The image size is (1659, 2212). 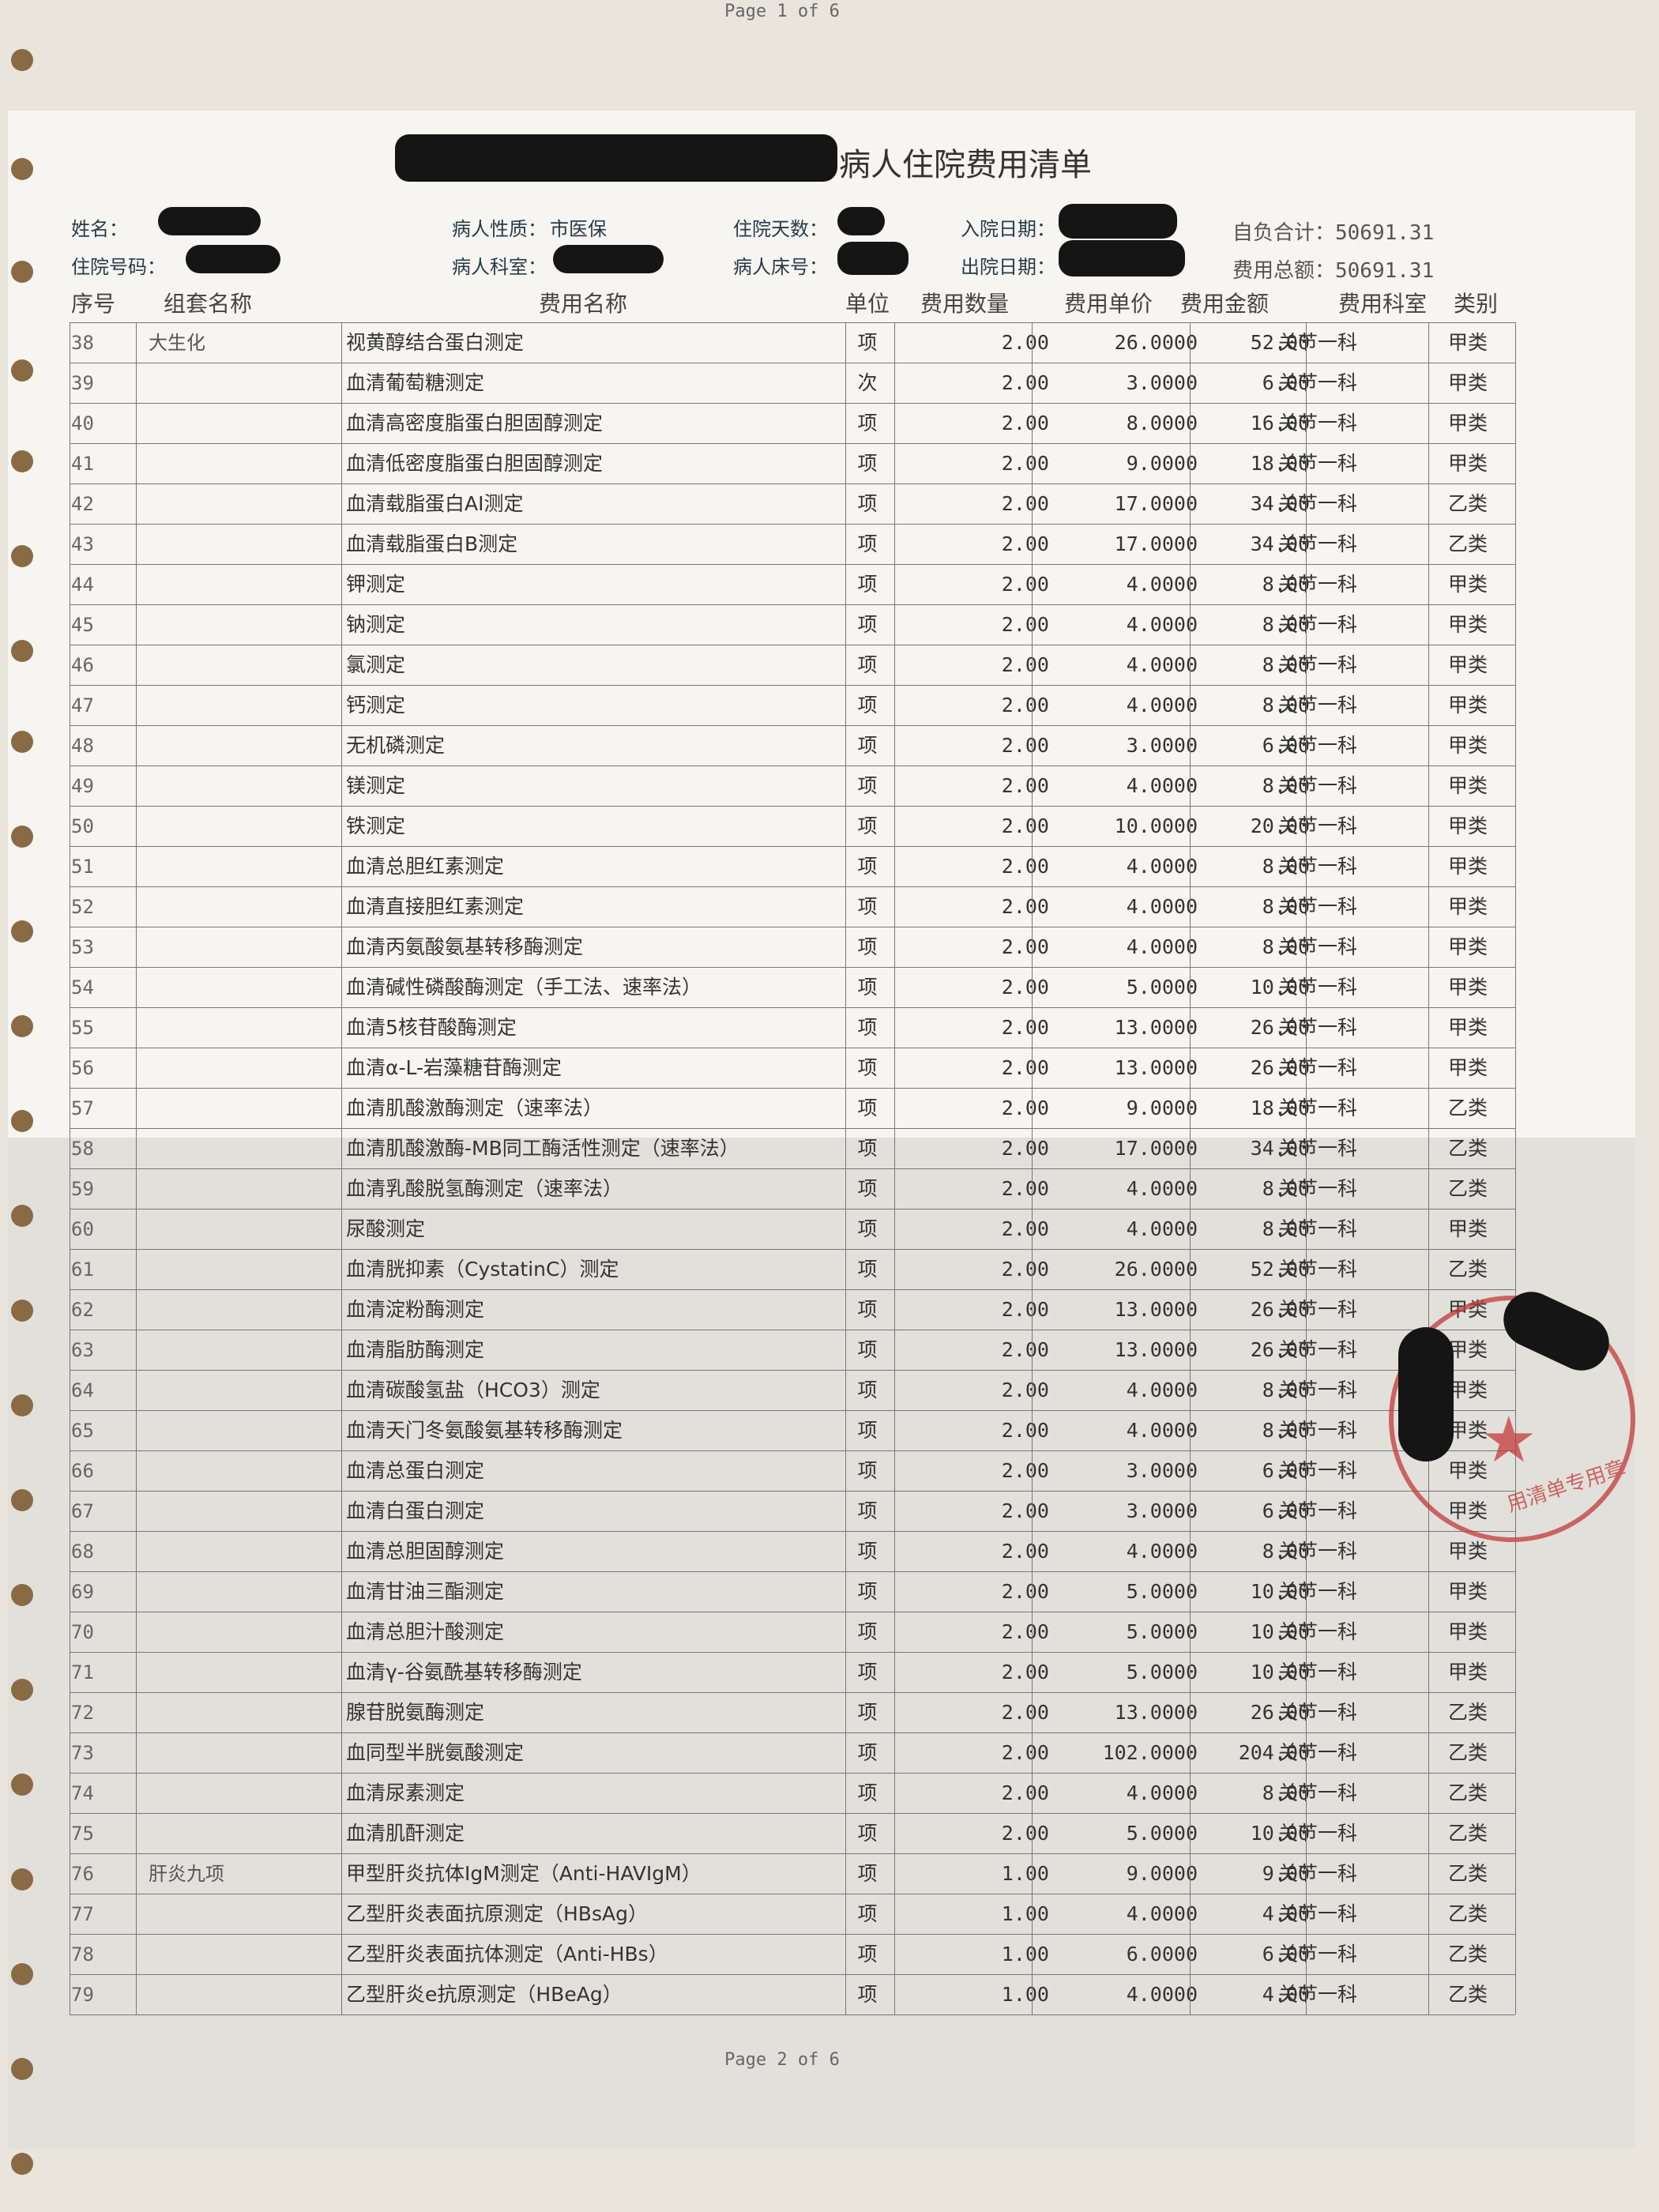 What do you see at coordinates (83, 1511) in the screenshot?
I see `cell-seq: 67` at bounding box center [83, 1511].